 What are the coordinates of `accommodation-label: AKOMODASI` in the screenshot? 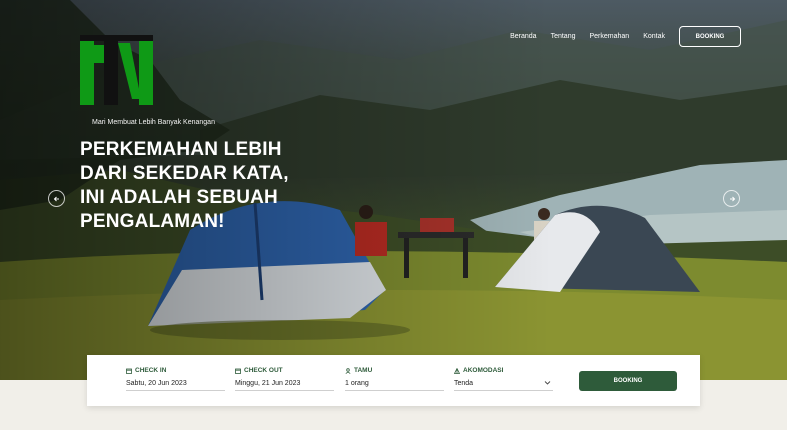 It's located at (483, 370).